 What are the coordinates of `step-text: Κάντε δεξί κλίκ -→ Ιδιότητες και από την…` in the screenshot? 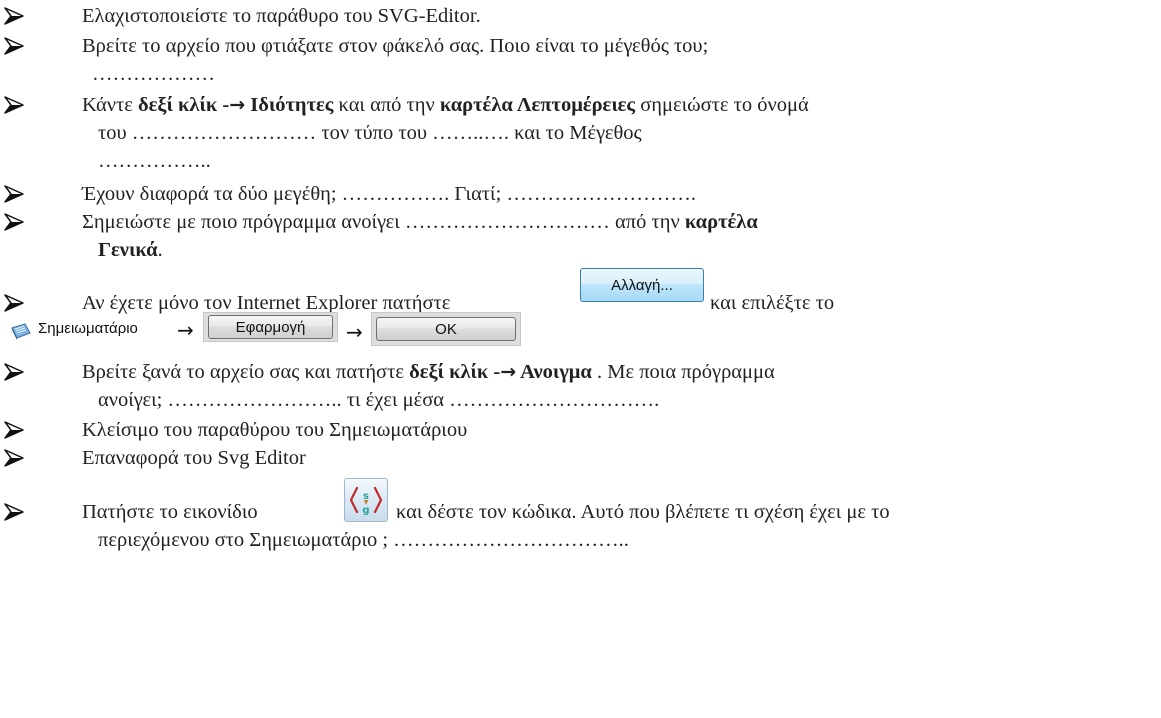 It's located at (445, 105).